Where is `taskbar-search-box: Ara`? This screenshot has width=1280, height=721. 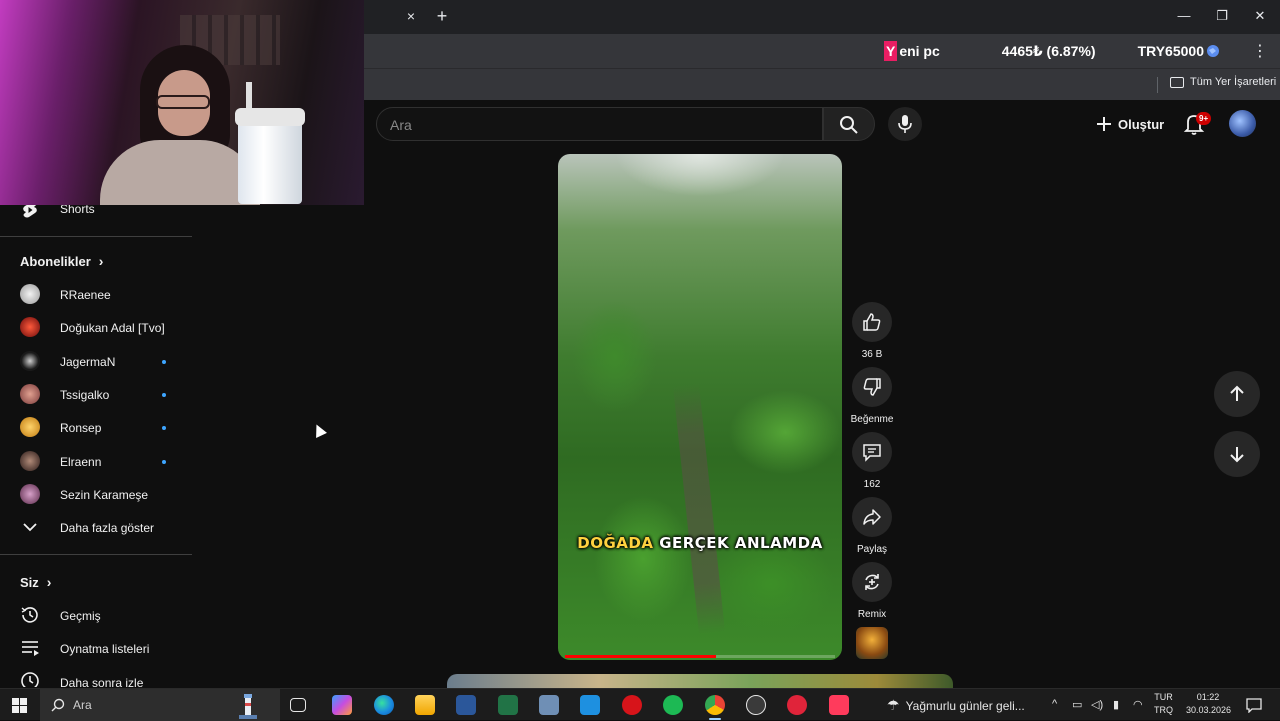 taskbar-search-box: Ara is located at coordinates (160, 705).